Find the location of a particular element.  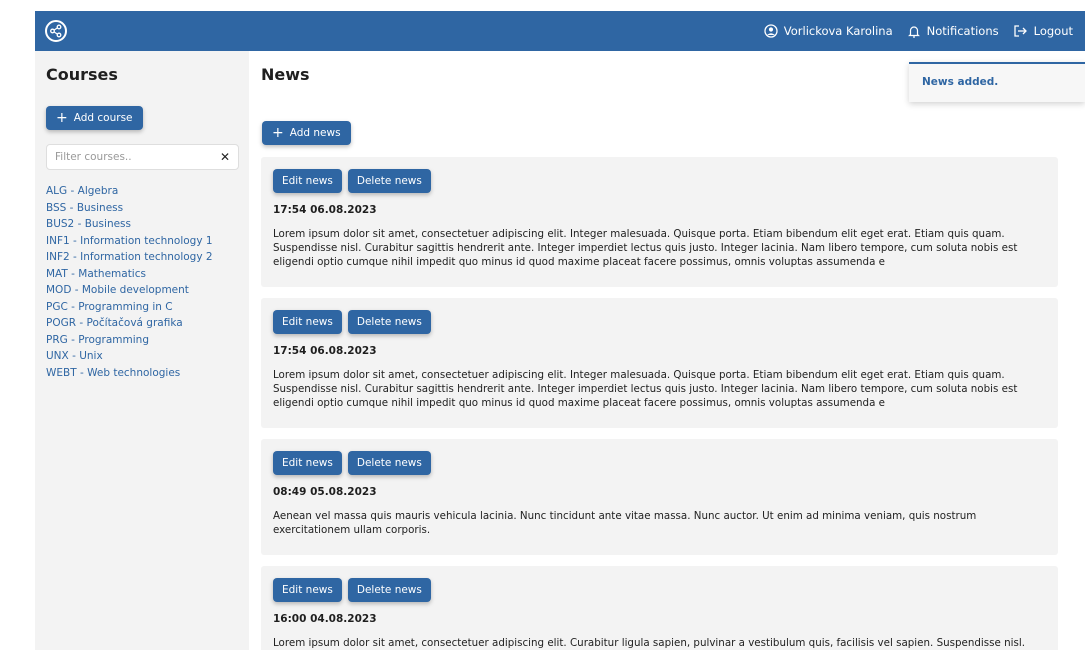

logout-link: Logout is located at coordinates (1043, 31).